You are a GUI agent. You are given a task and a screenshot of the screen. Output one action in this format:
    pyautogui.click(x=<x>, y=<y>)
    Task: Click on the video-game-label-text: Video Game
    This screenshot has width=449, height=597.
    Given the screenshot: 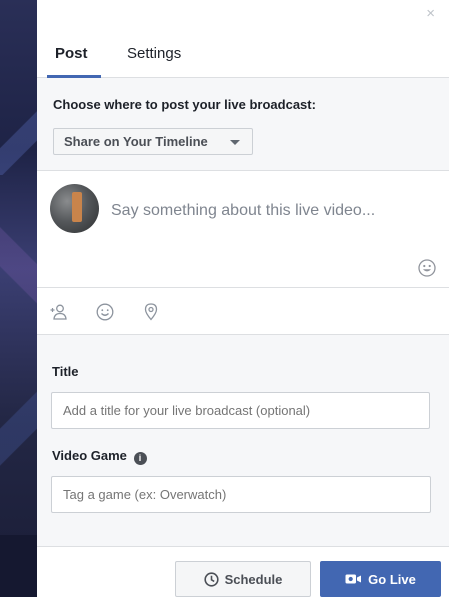 What is the action you would take?
    pyautogui.click(x=89, y=455)
    